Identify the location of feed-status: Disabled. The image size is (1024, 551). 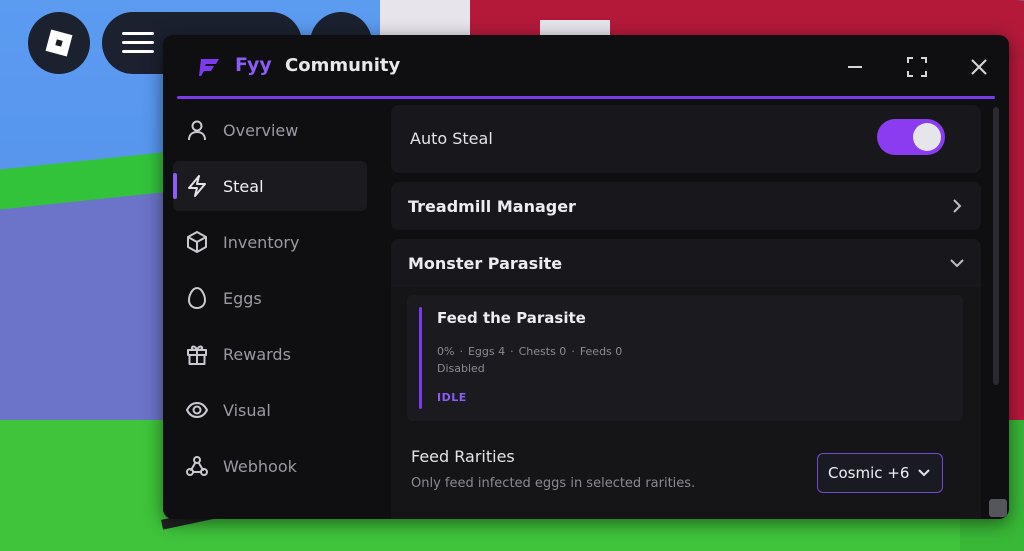
(461, 368).